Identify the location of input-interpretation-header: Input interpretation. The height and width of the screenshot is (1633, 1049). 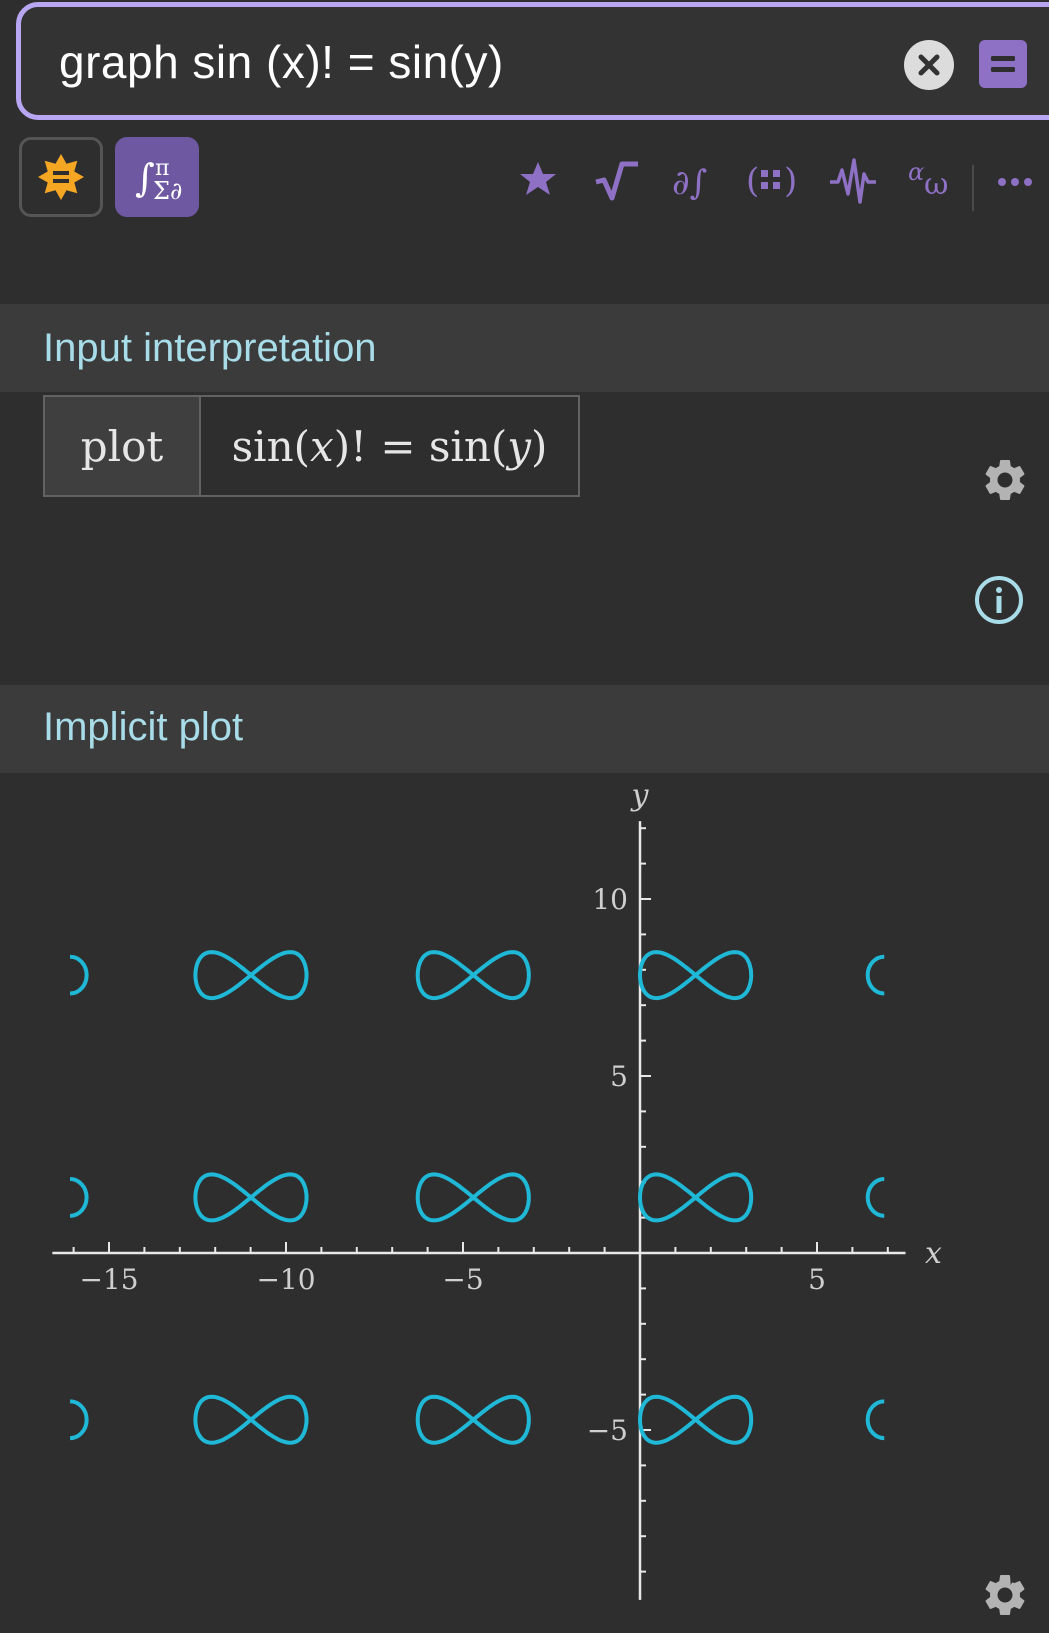
(524, 348).